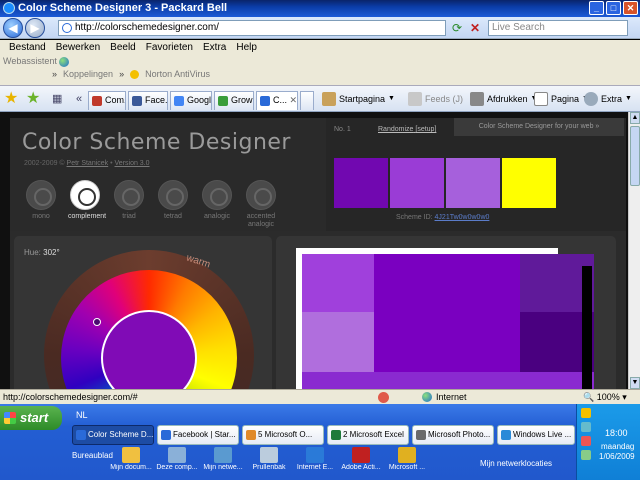 The image size is (640, 480). Describe the element at coordinates (277, 100) in the screenshot. I see `tab-active: C... ✕` at that location.